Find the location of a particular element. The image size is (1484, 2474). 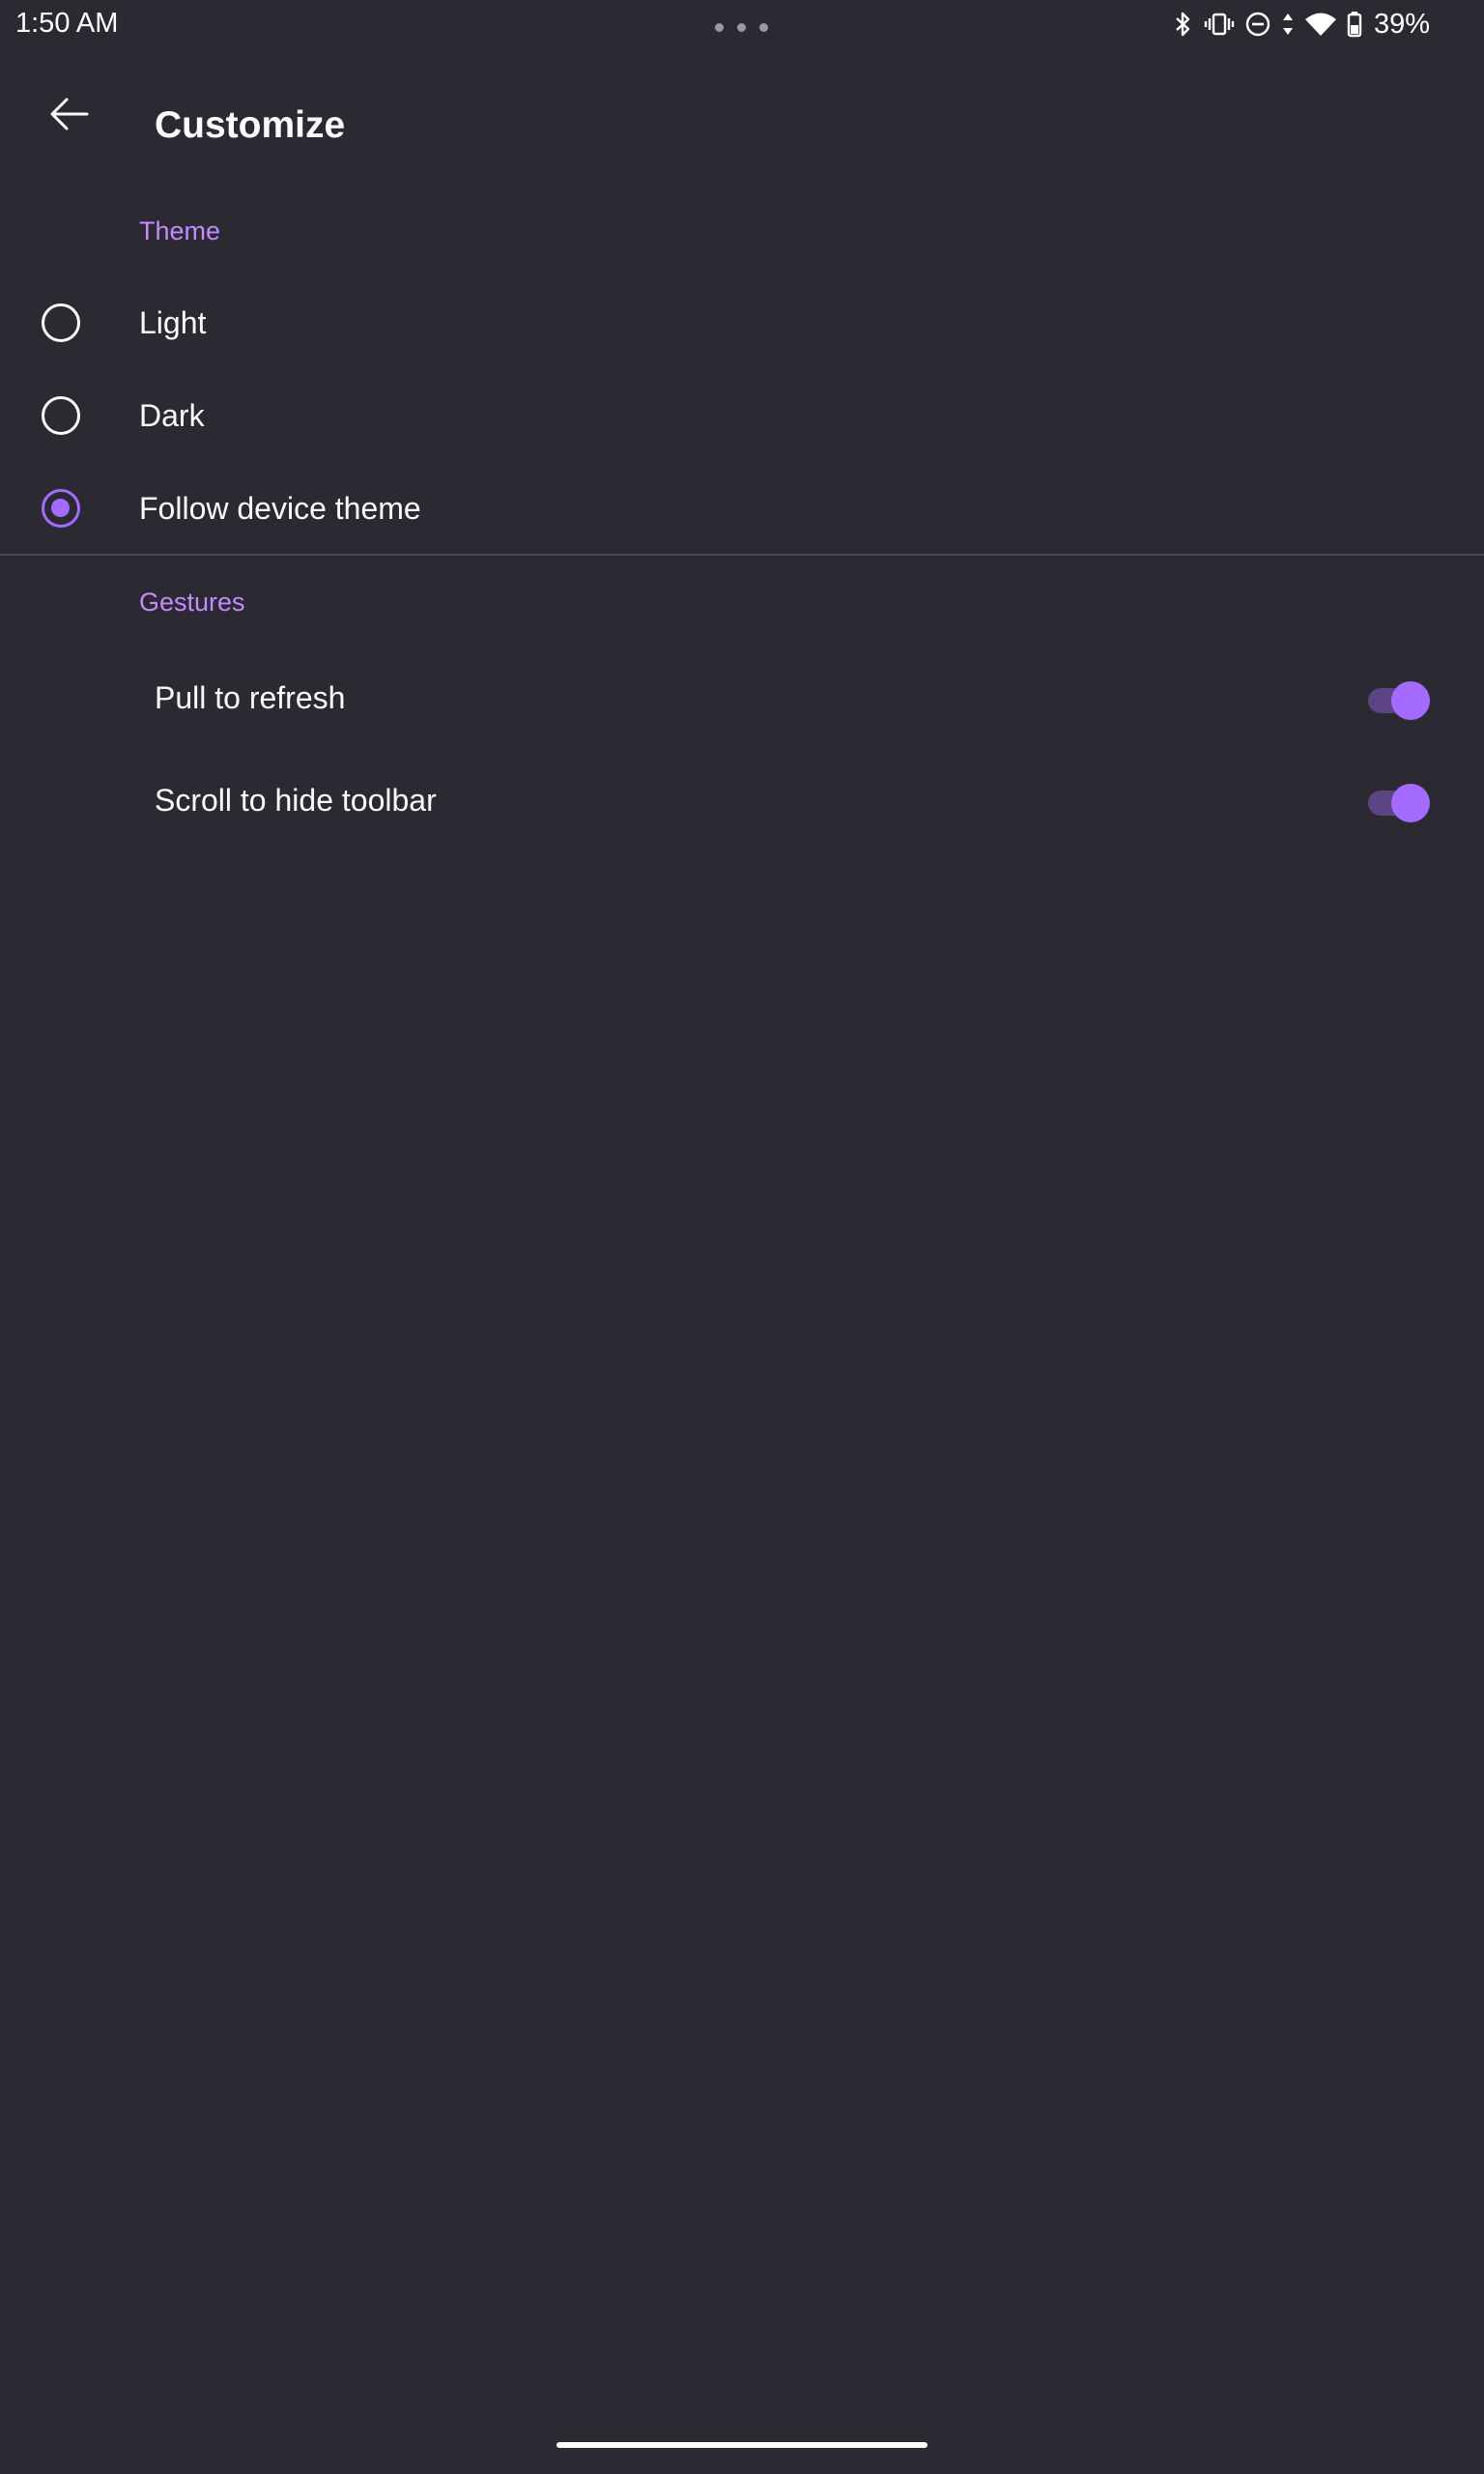

back-button is located at coordinates (70, 114).